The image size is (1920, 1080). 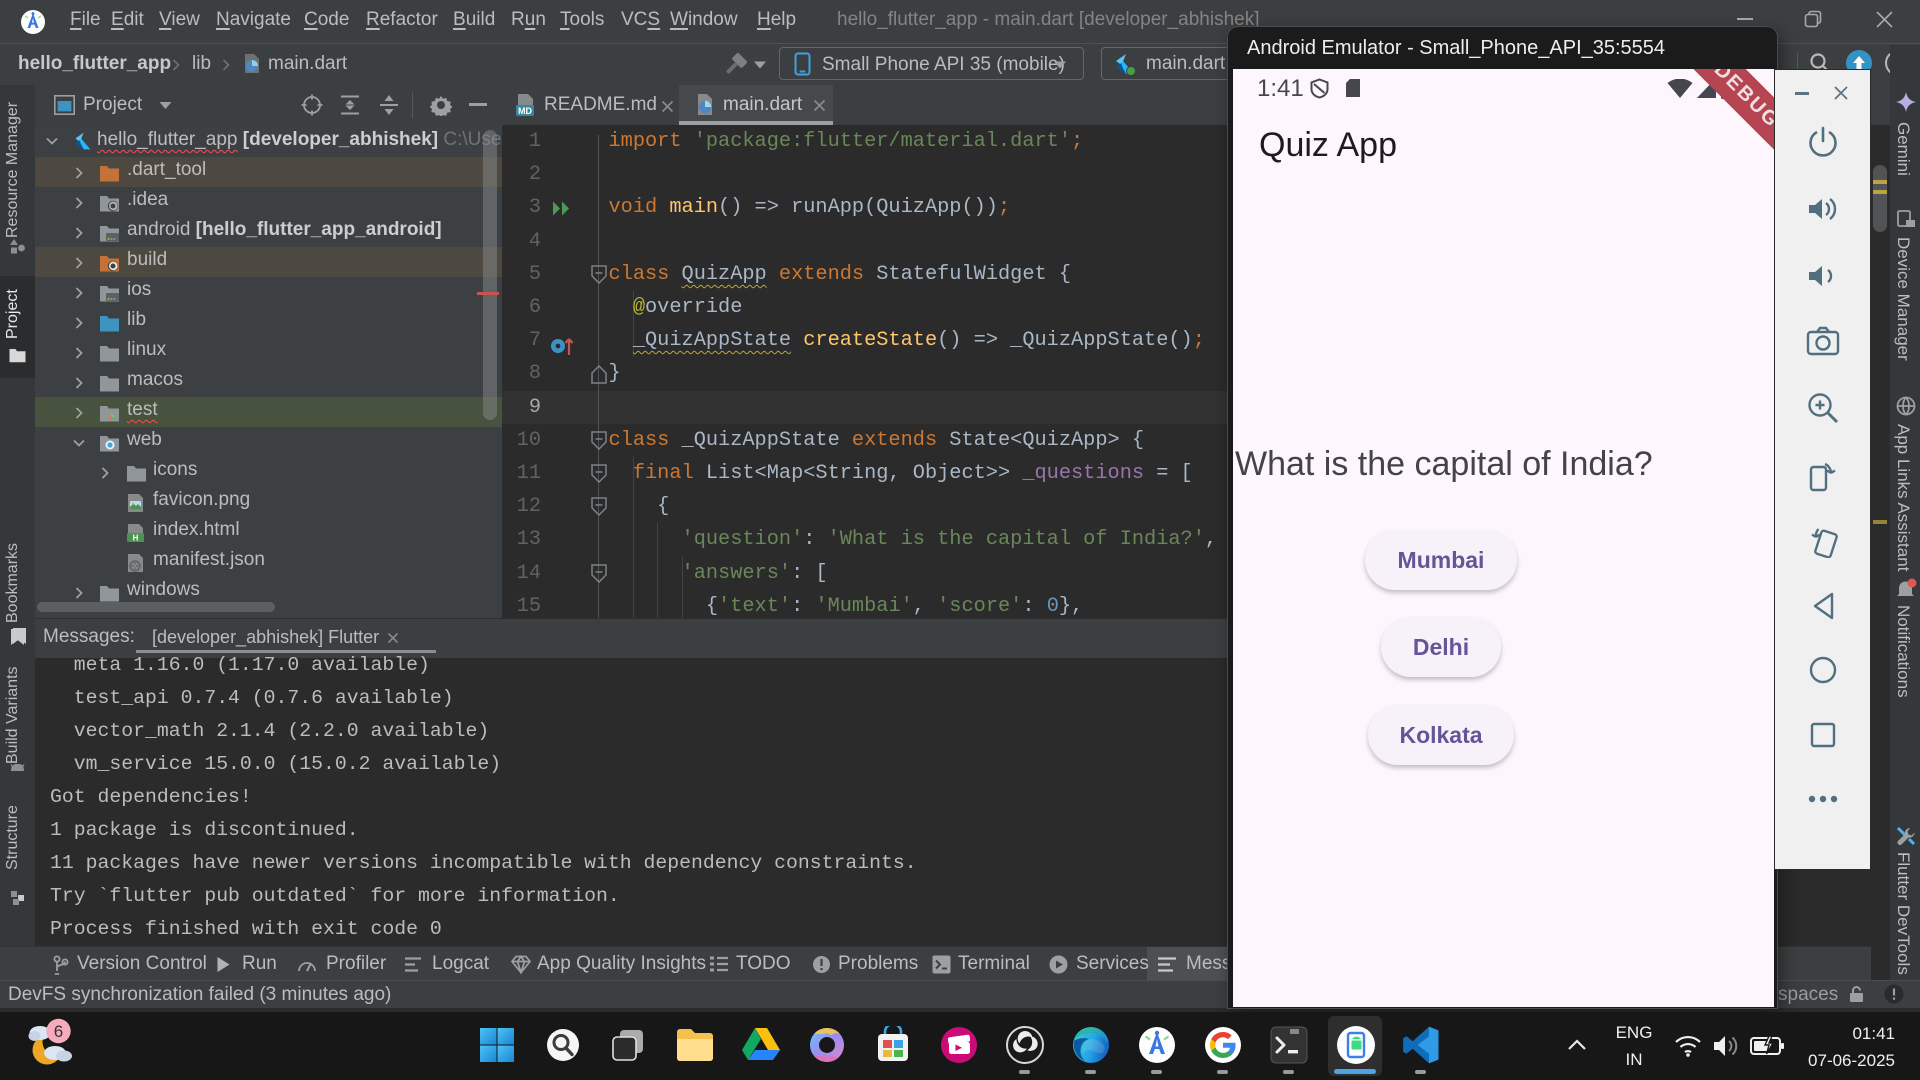 What do you see at coordinates (525, 111) in the screenshot?
I see `svg-text: MD` at bounding box center [525, 111].